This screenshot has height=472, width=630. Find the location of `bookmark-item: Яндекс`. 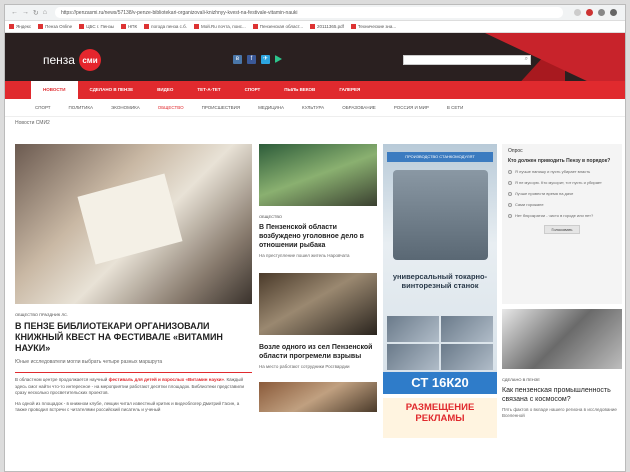

bookmark-item: Яндекс is located at coordinates (20, 27).